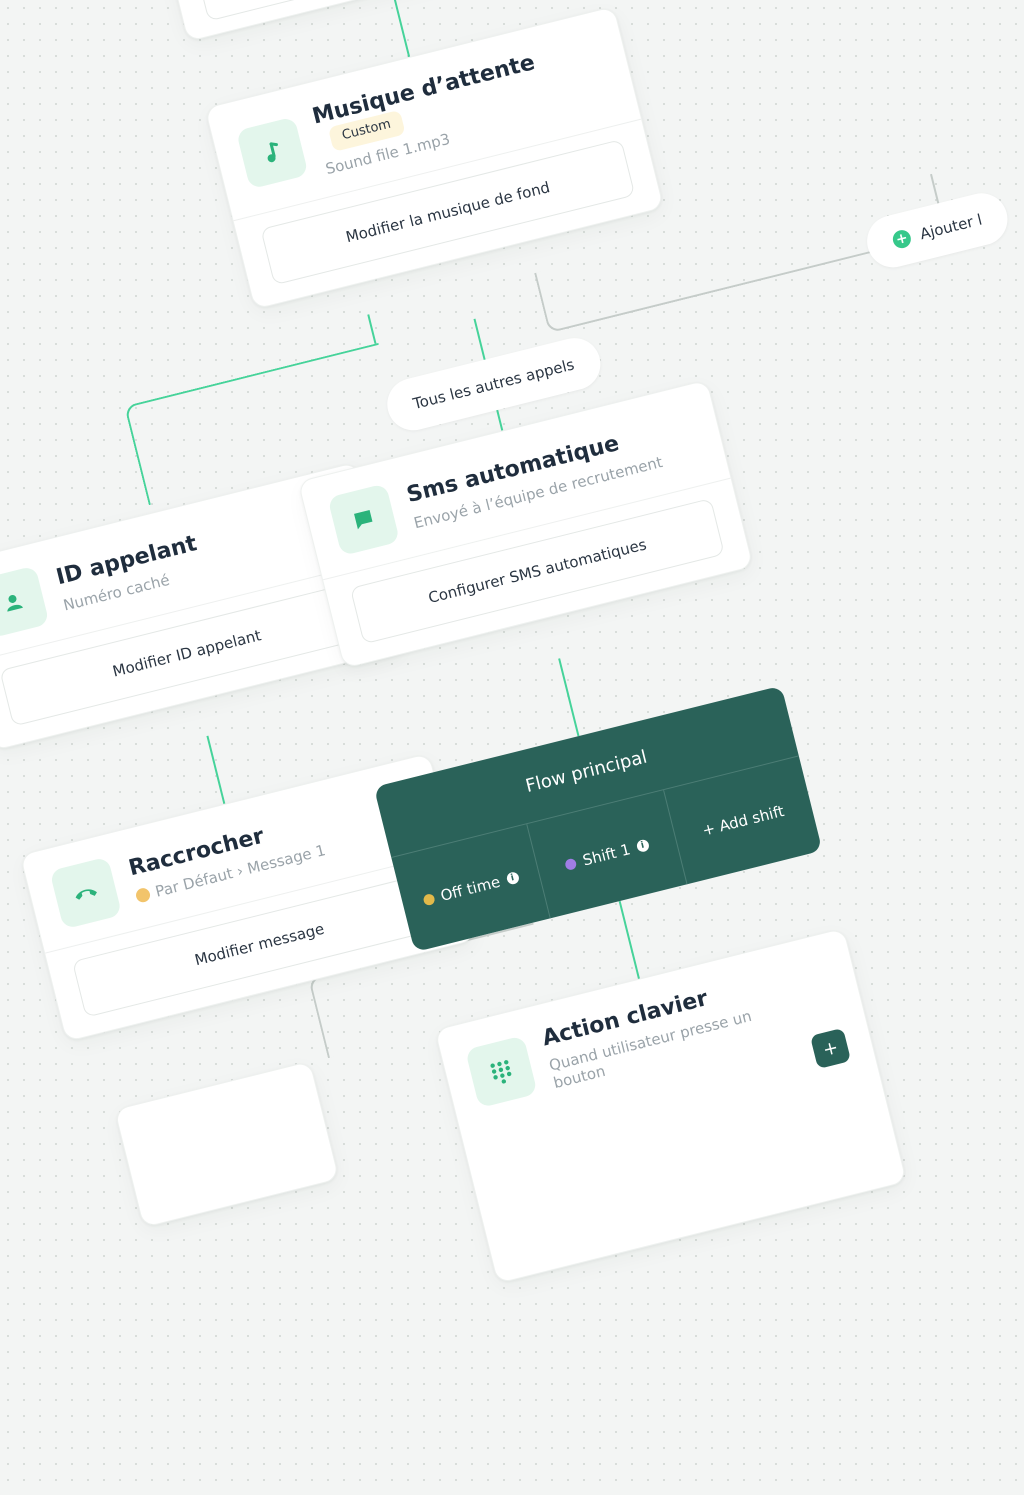 Image resolution: width=1024 pixels, height=1495 pixels. Describe the element at coordinates (470, 888) in the screenshot. I see `off-time-label: Off time` at that location.